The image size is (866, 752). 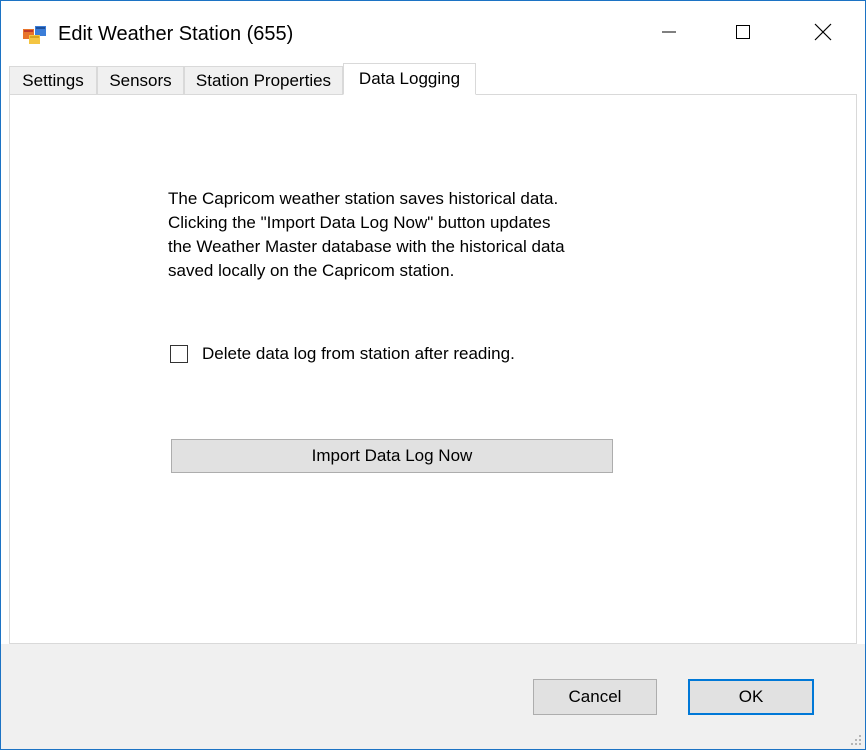 I want to click on tab-data-logging: Data Logging, so click(x=409, y=79).